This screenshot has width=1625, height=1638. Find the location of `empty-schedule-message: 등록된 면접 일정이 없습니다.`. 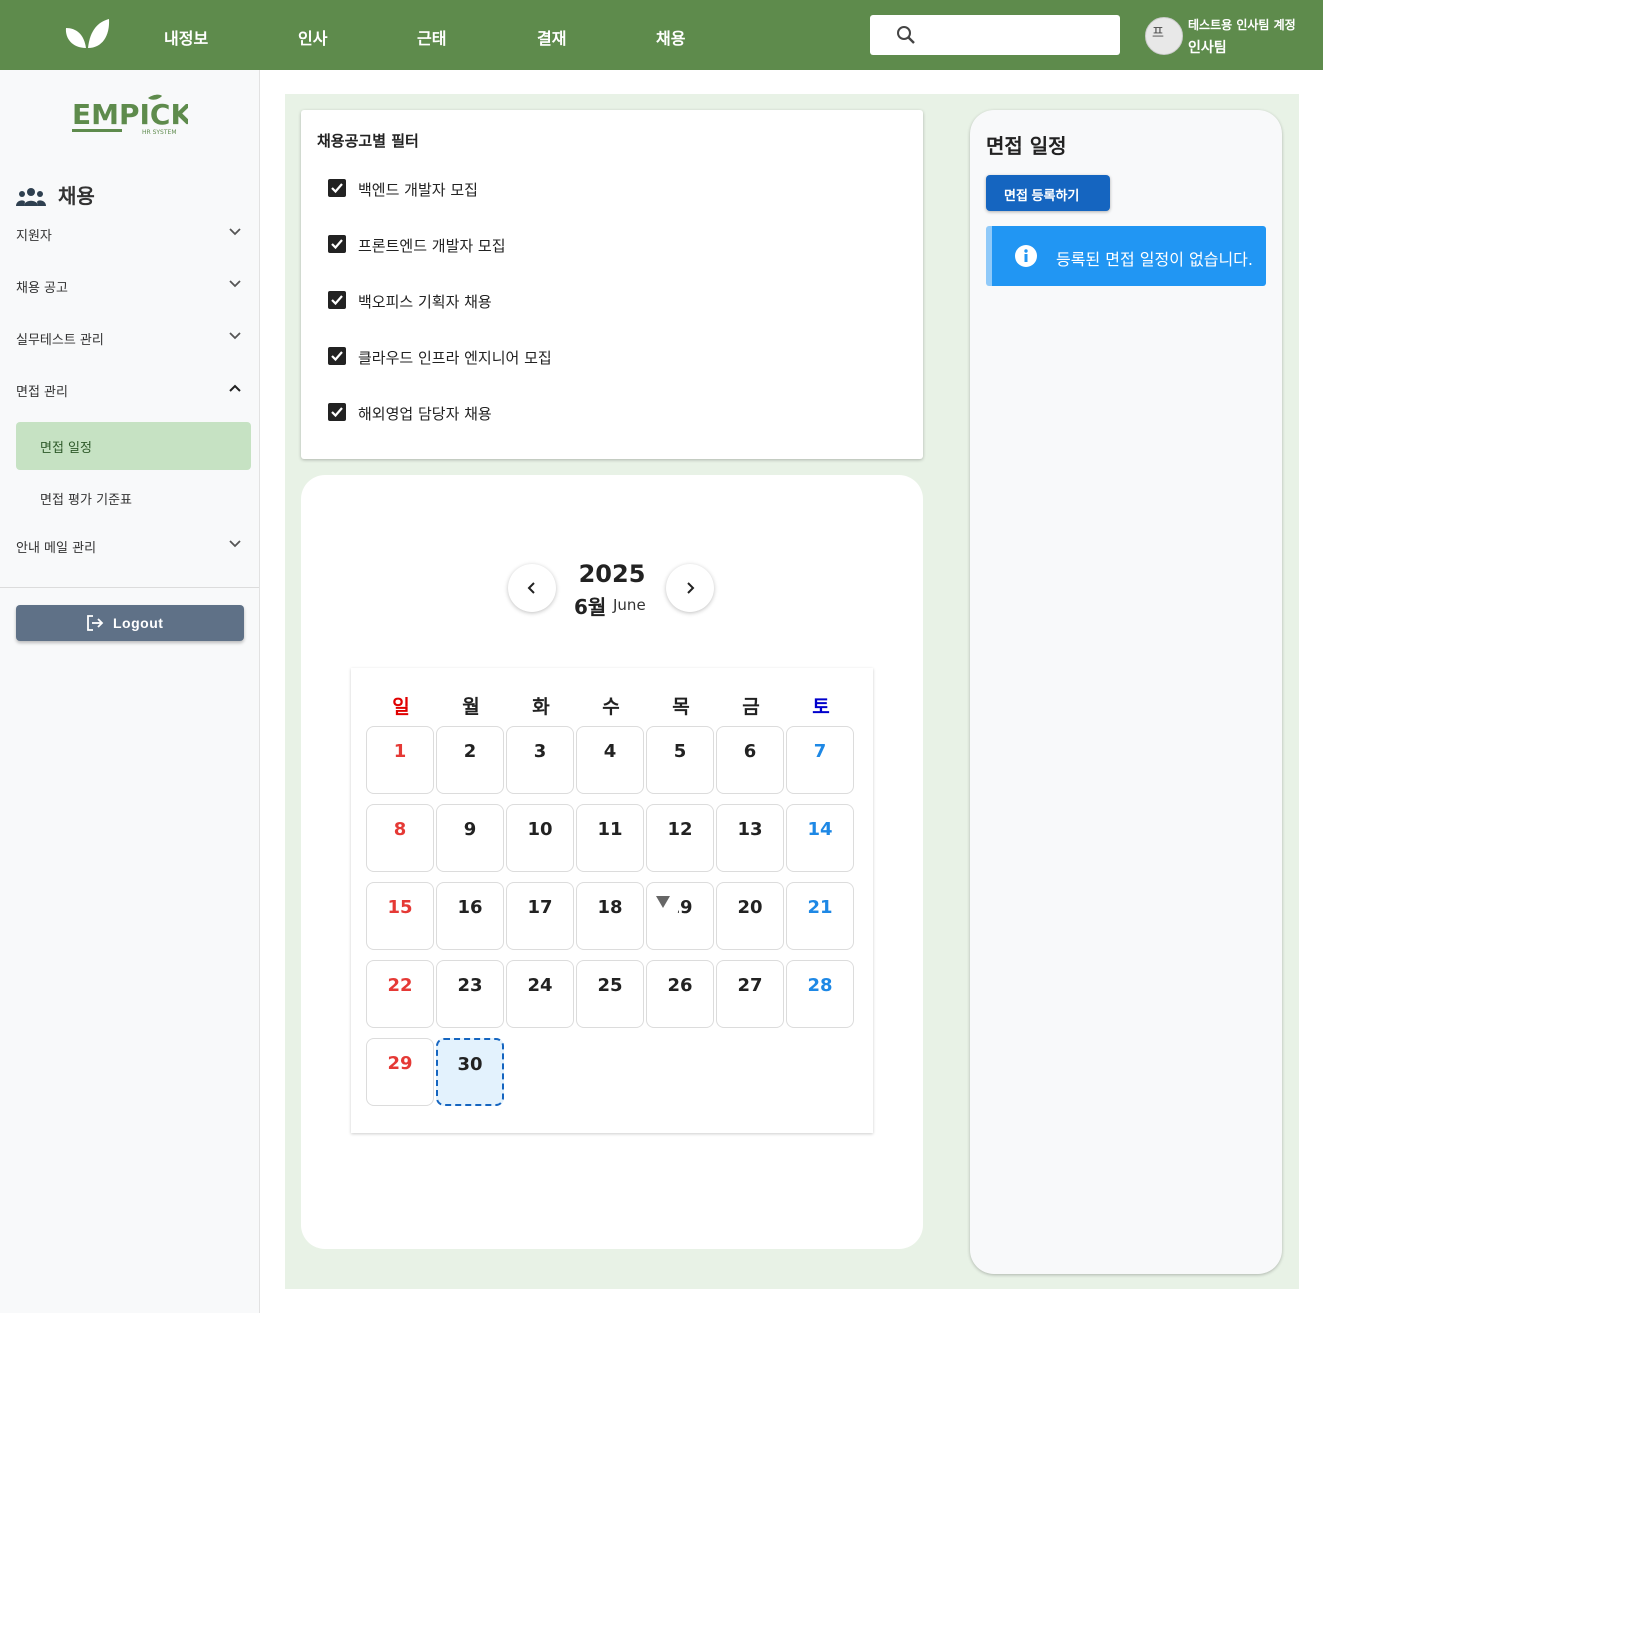

empty-schedule-message: 등록된 면접 일정이 없습니다. is located at coordinates (1154, 259).